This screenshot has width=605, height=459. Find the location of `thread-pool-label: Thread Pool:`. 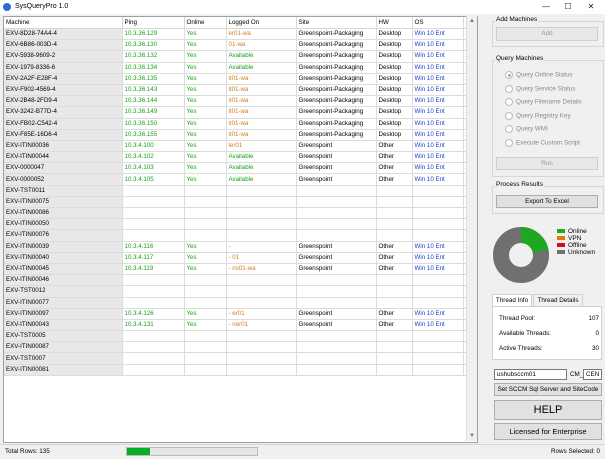

thread-pool-label: Thread Pool: is located at coordinates (517, 318).